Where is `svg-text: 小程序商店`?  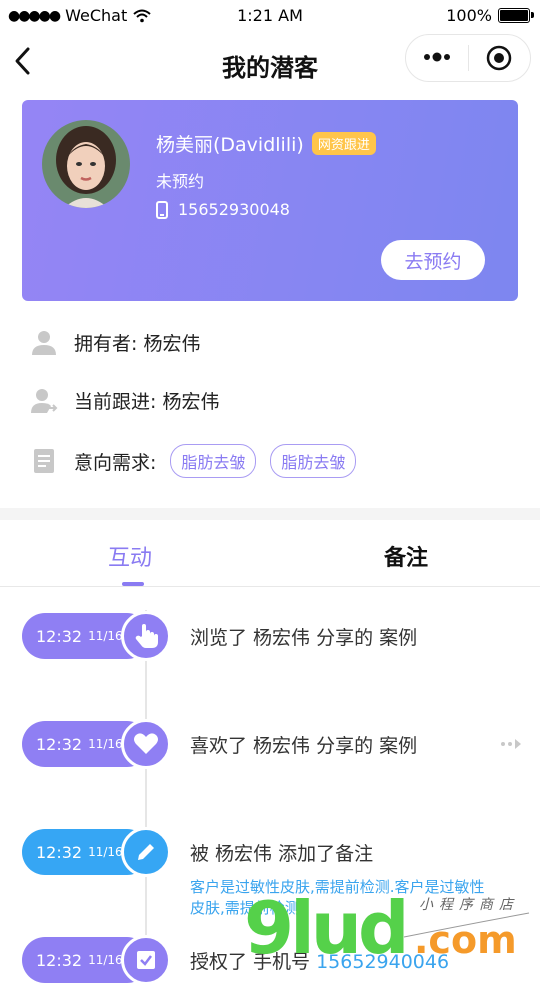 svg-text: 小程序商店 is located at coordinates (469, 905).